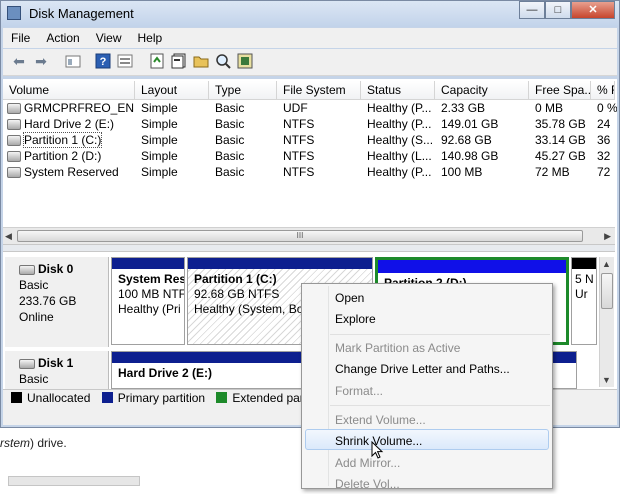 The height and width of the screenshot is (494, 624). I want to click on volume-list-horizontal-scrollbar: ◀ III ▶, so click(309, 235).